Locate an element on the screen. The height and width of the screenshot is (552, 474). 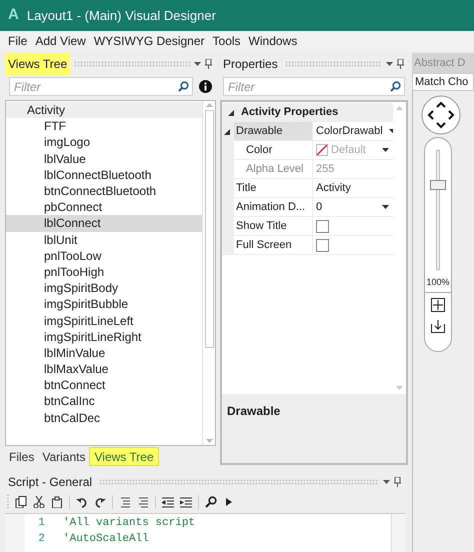
paste-icon is located at coordinates (57, 502).